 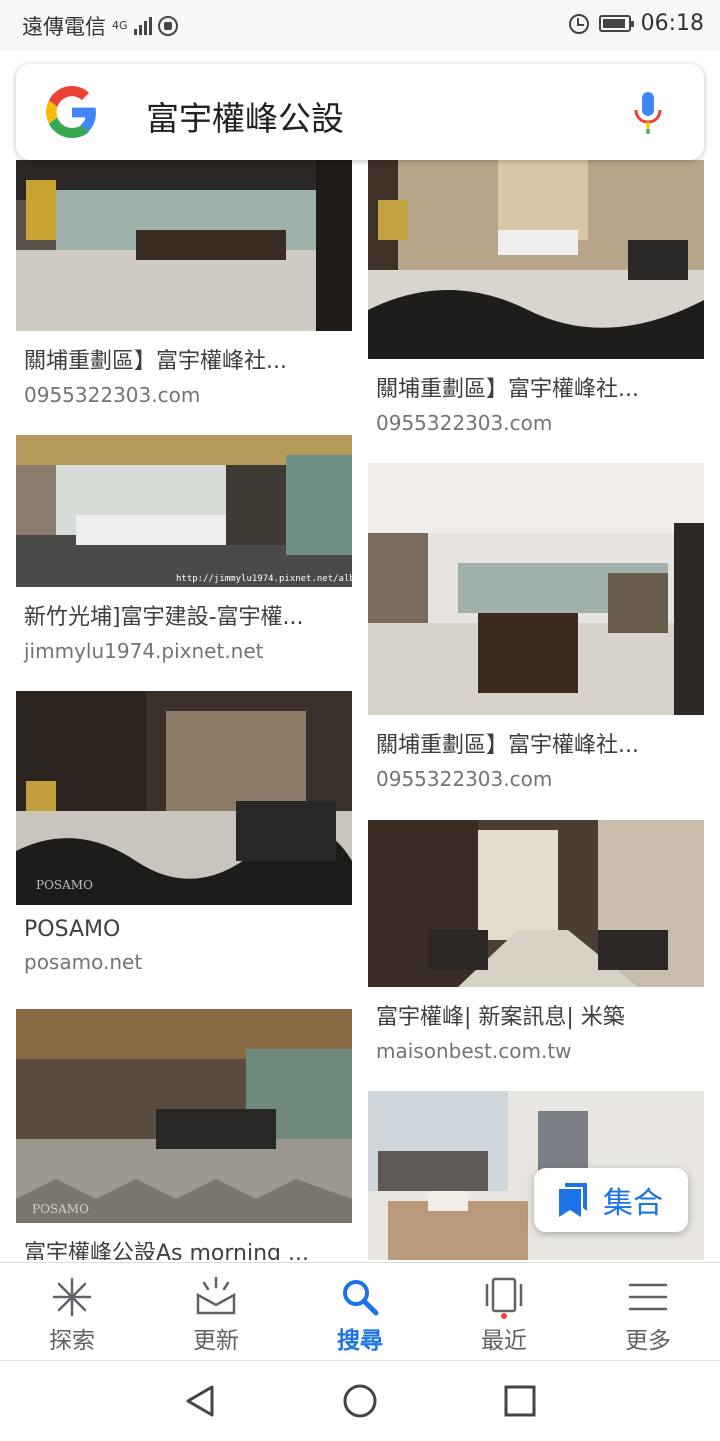 What do you see at coordinates (72, 1341) in the screenshot?
I see `nav-label: 探索` at bounding box center [72, 1341].